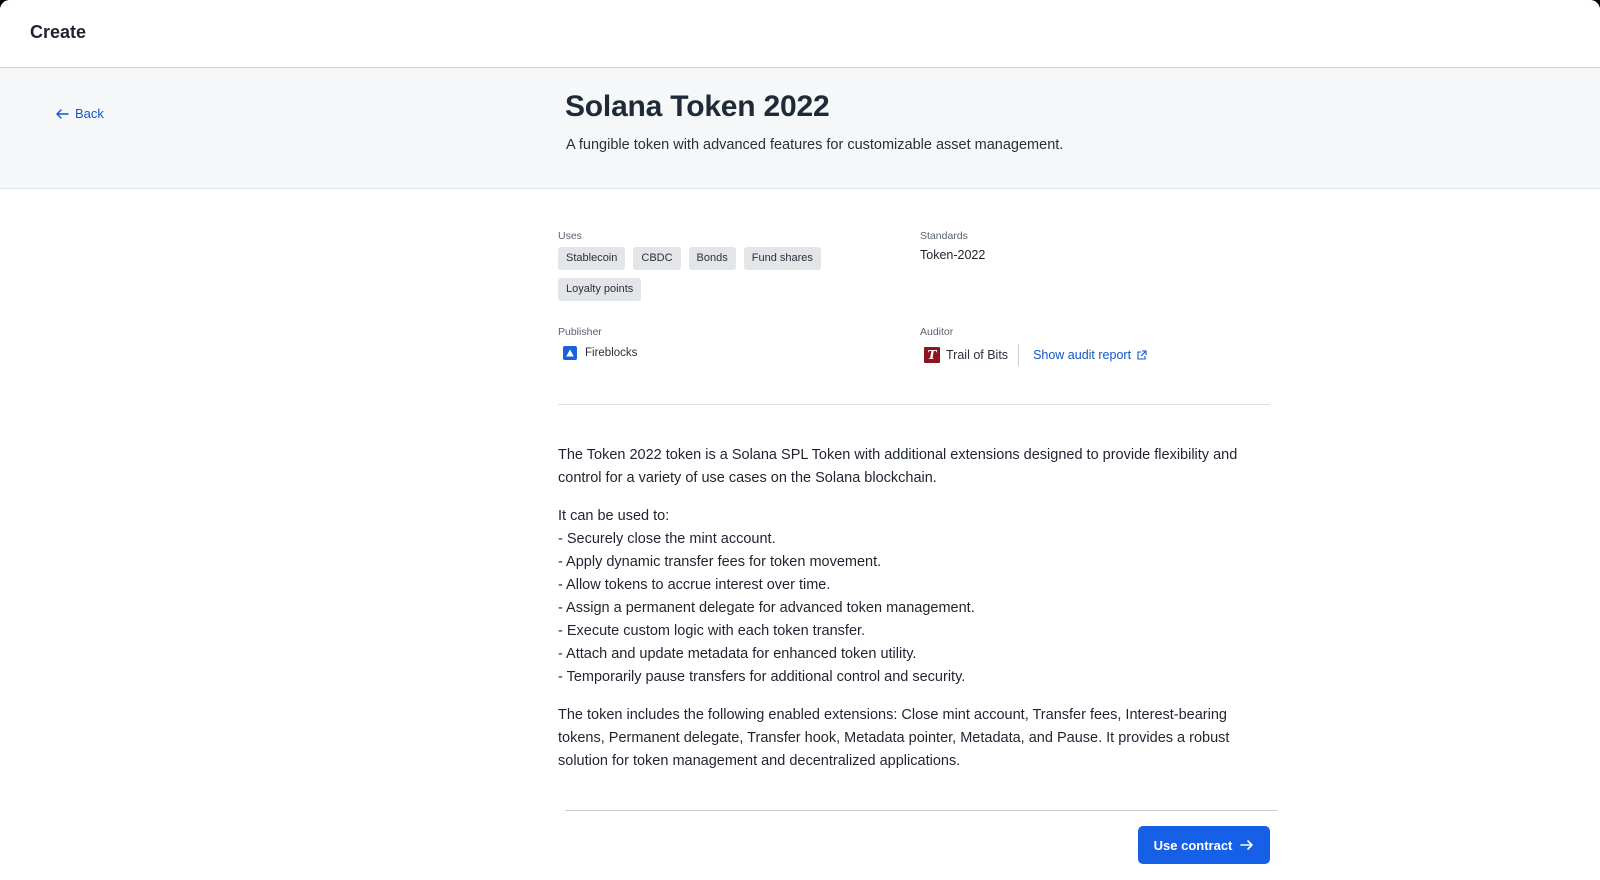 Image resolution: width=1600 pixels, height=880 pixels. I want to click on use-chip: Fund shares, so click(782, 258).